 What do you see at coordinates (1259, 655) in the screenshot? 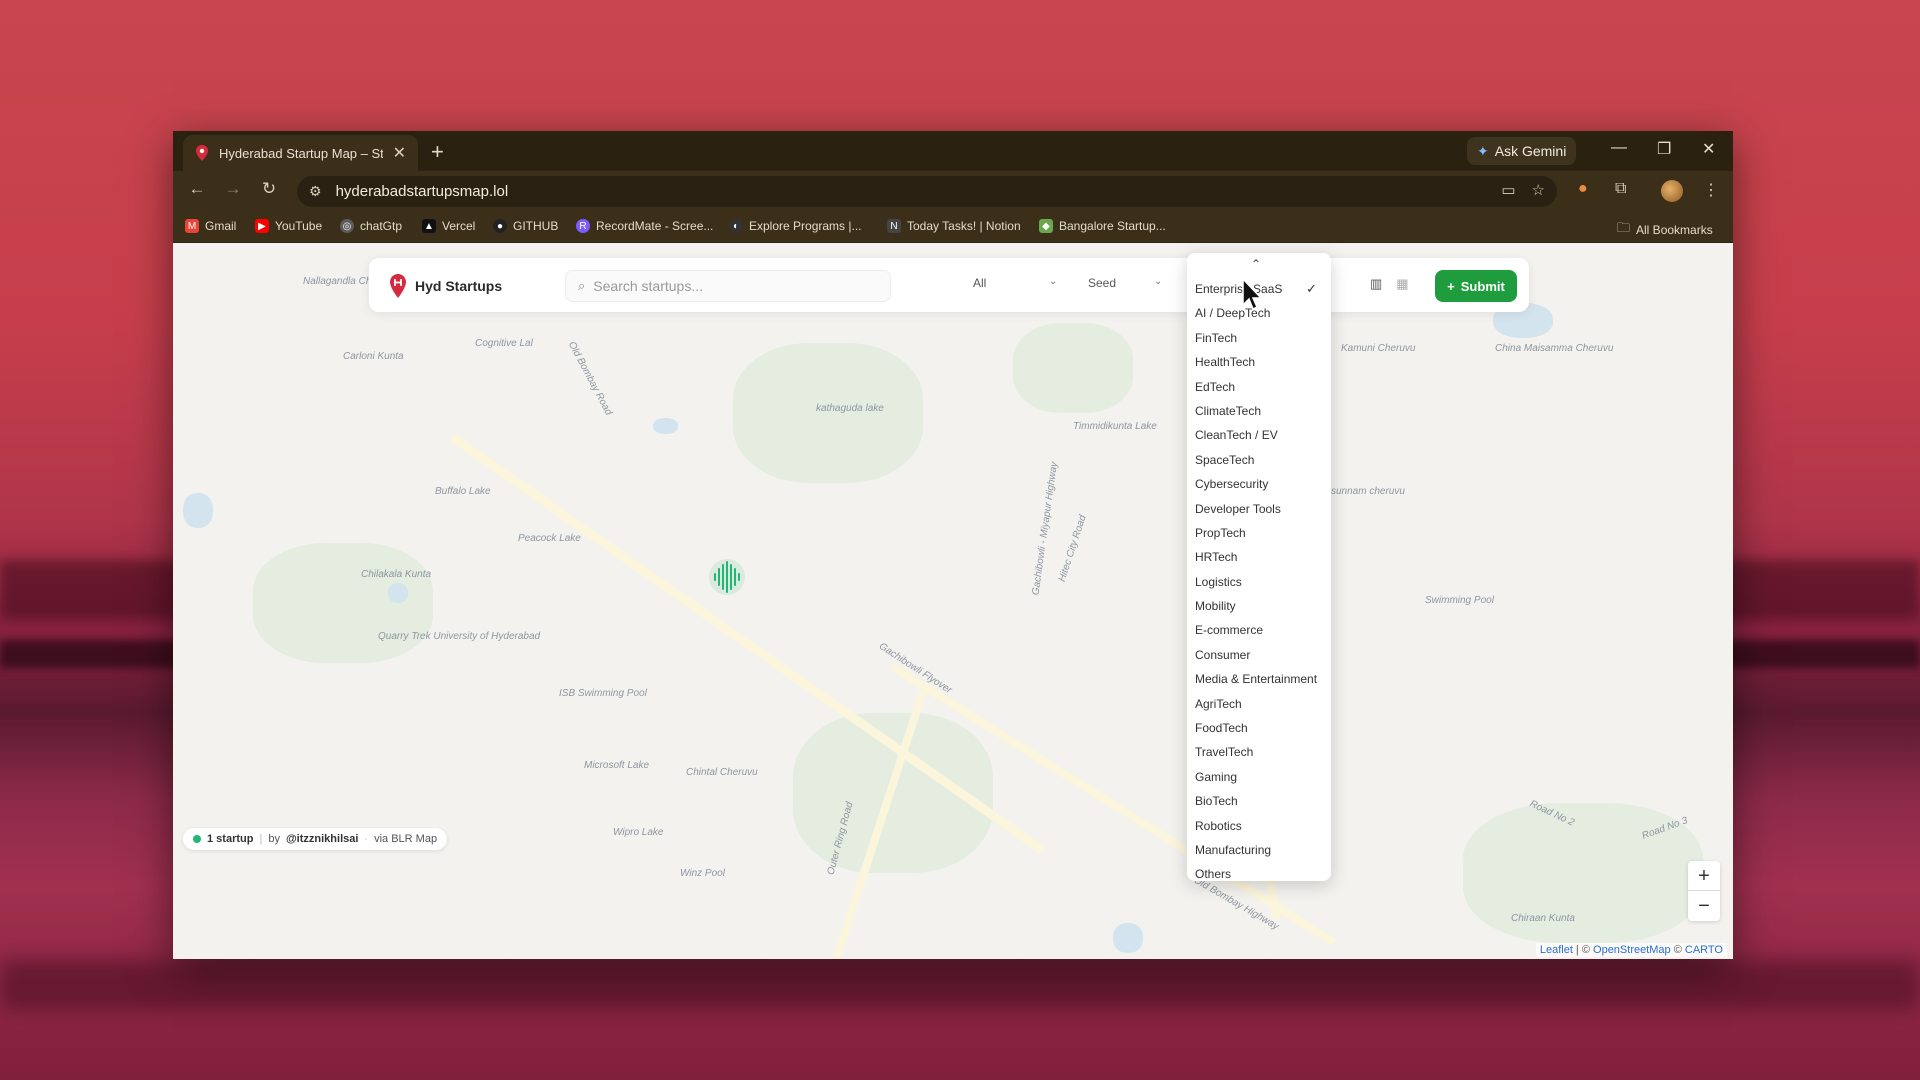
I see `sector-option: Consumer` at bounding box center [1259, 655].